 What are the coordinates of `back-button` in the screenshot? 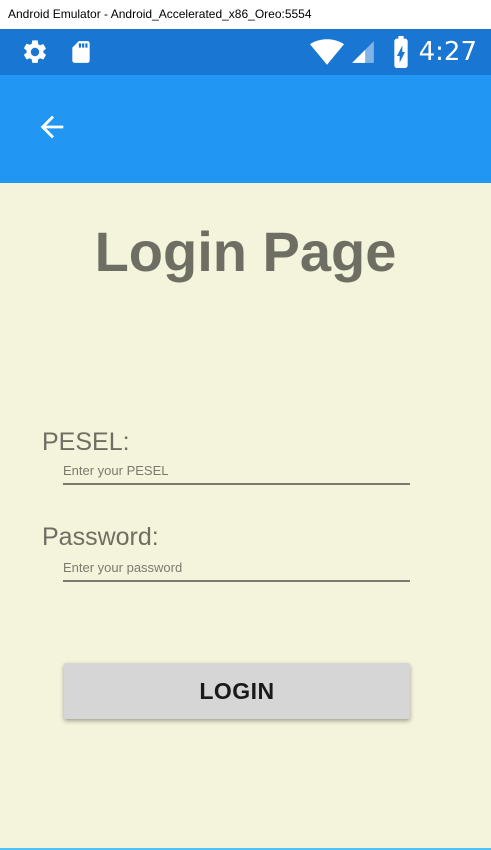 It's located at (52, 129).